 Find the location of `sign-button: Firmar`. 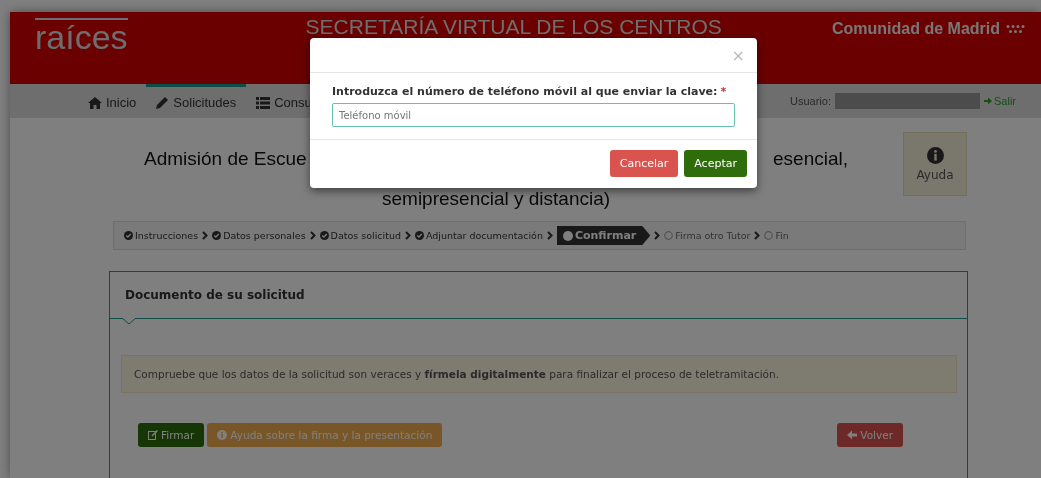

sign-button: Firmar is located at coordinates (171, 435).